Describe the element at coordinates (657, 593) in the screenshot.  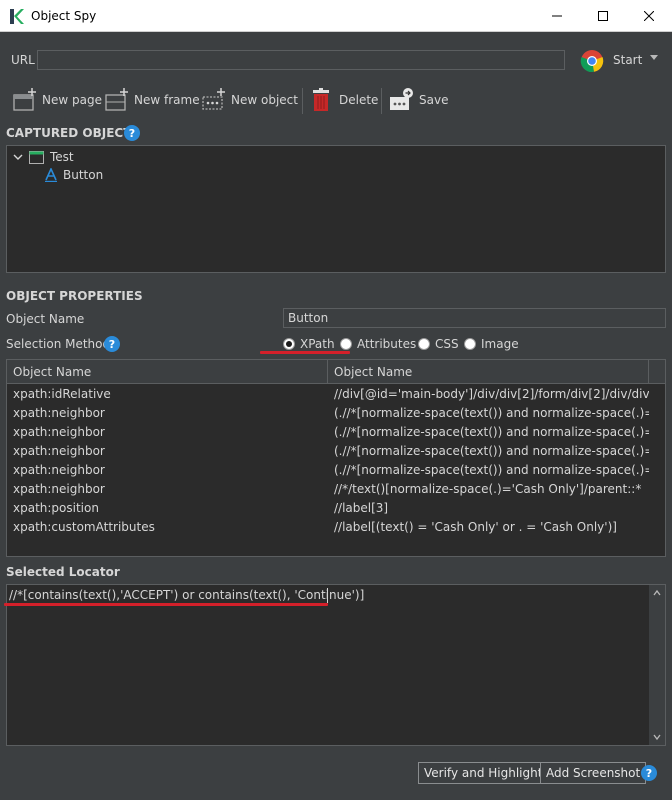
I see `scroll-up-icon` at that location.